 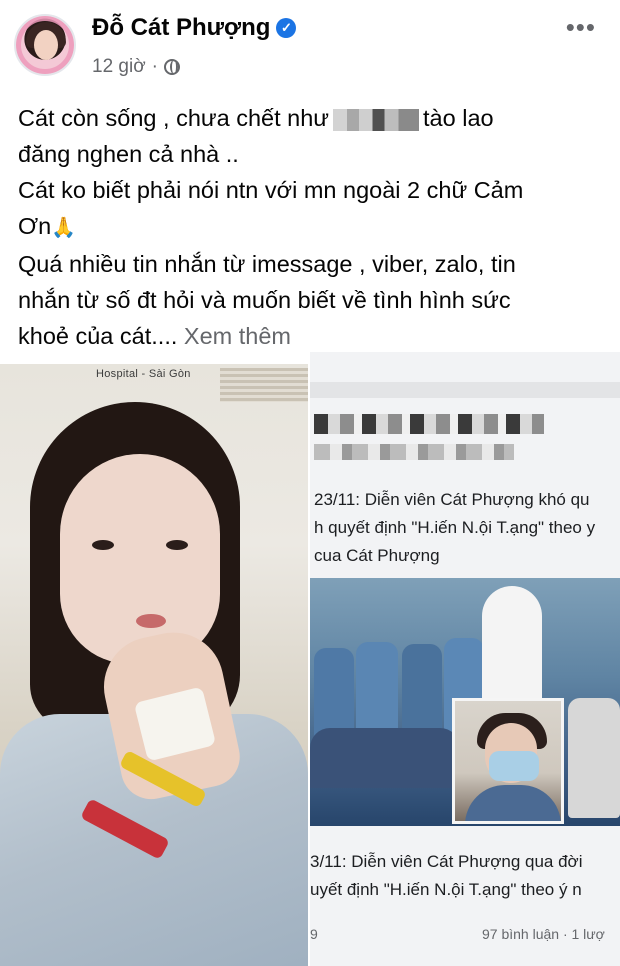 What do you see at coordinates (151, 621) in the screenshot?
I see `photo-lips` at bounding box center [151, 621].